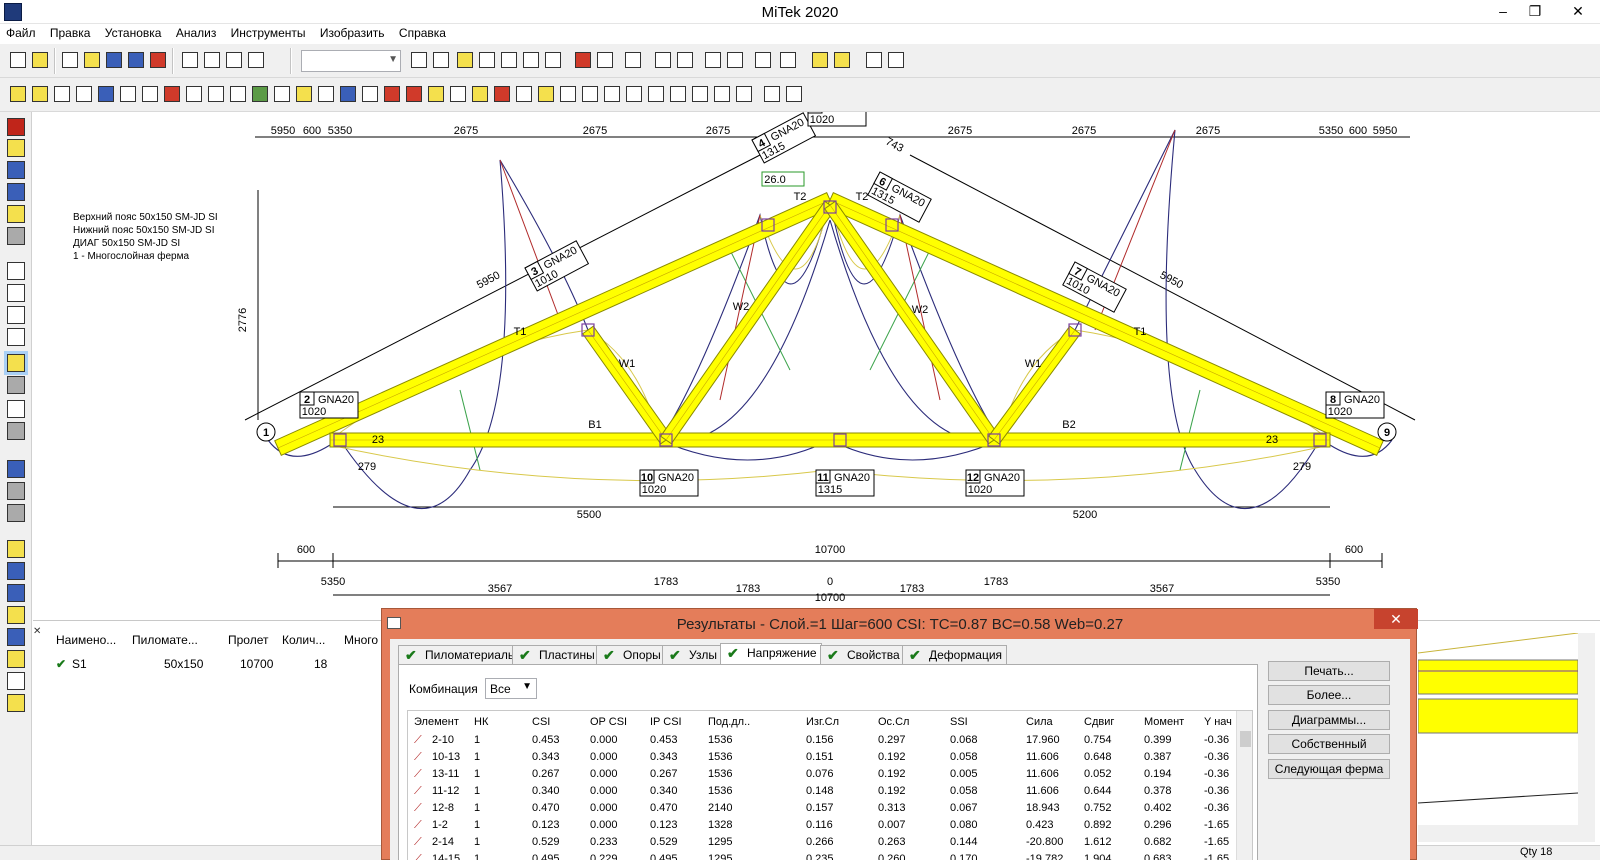  What do you see at coordinates (238, 94) in the screenshot?
I see `hip-truss-icon` at bounding box center [238, 94].